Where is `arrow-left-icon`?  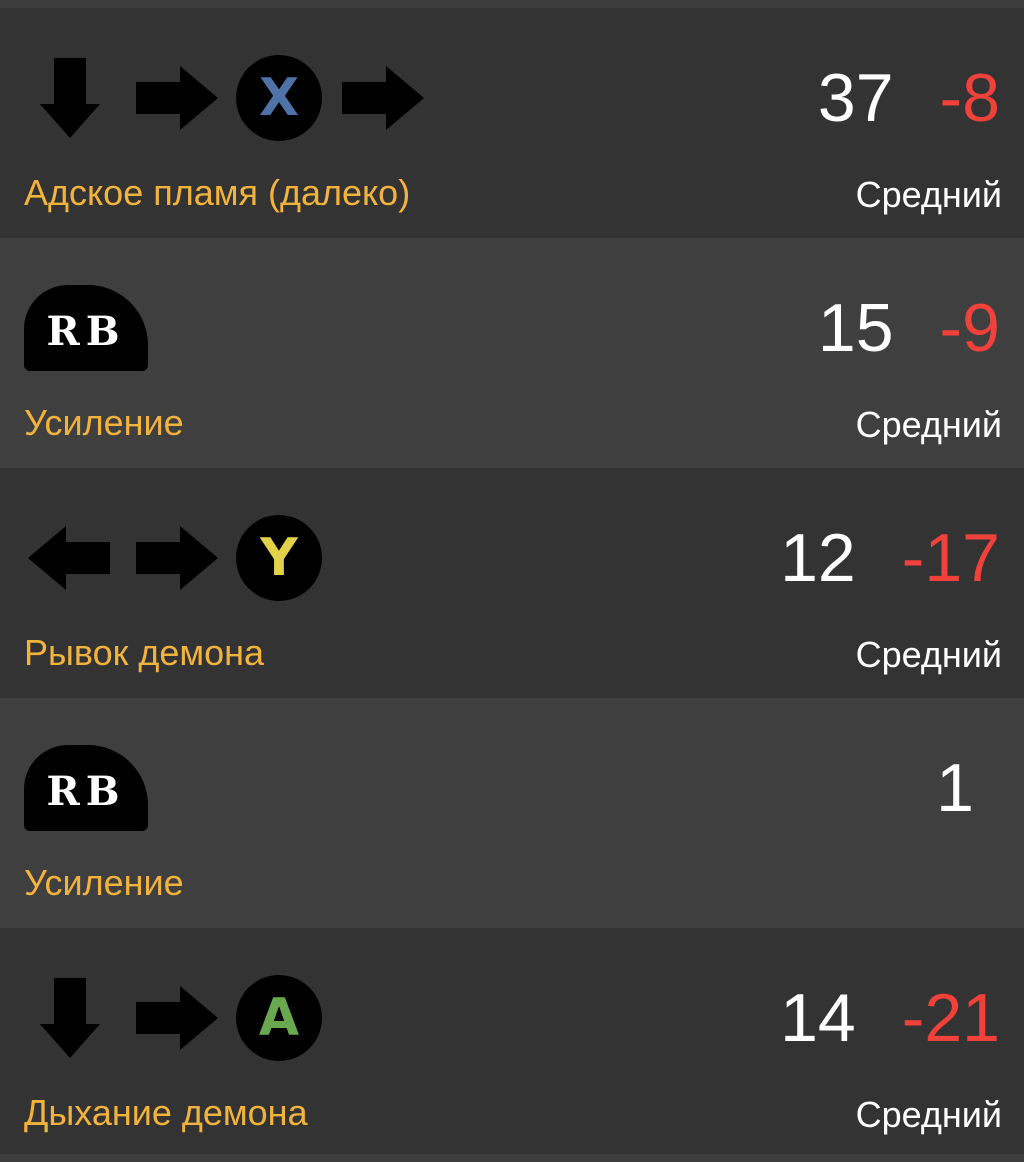 arrow-left-icon is located at coordinates (70, 558).